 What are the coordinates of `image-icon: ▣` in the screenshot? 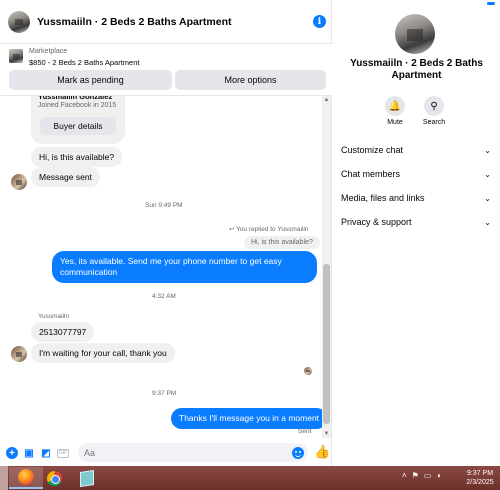 It's located at (29, 453).